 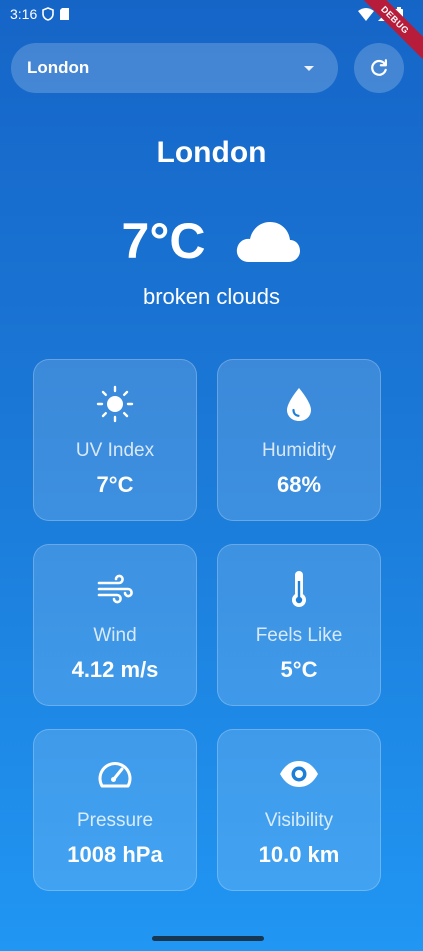 I want to click on sim-card-icon, so click(x=65, y=14).